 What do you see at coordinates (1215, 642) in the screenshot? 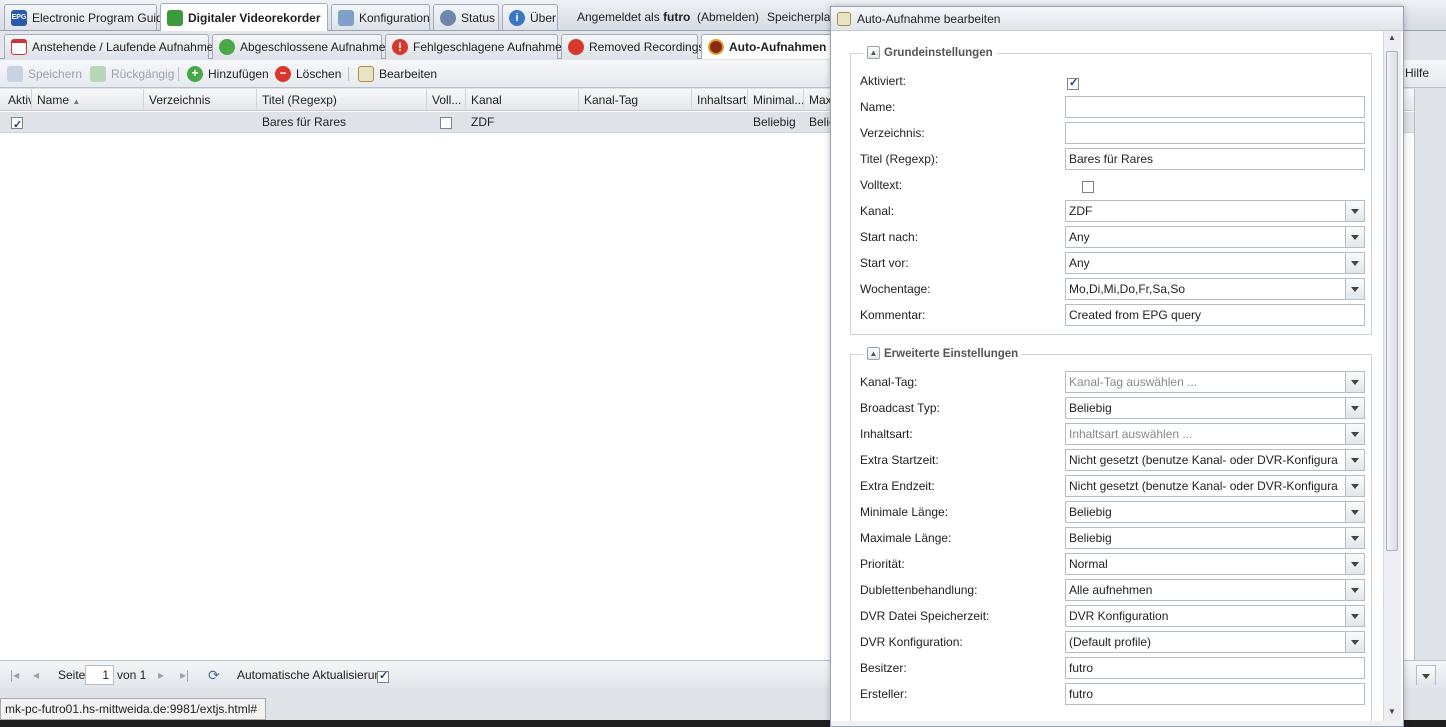
I see `dvr-config-select: (Default profile)` at bounding box center [1215, 642].